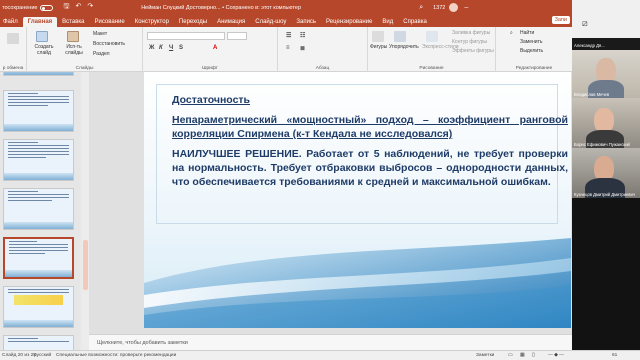 The width and height of the screenshot is (640, 360). I want to click on quick-styles-icon, so click(432, 36).